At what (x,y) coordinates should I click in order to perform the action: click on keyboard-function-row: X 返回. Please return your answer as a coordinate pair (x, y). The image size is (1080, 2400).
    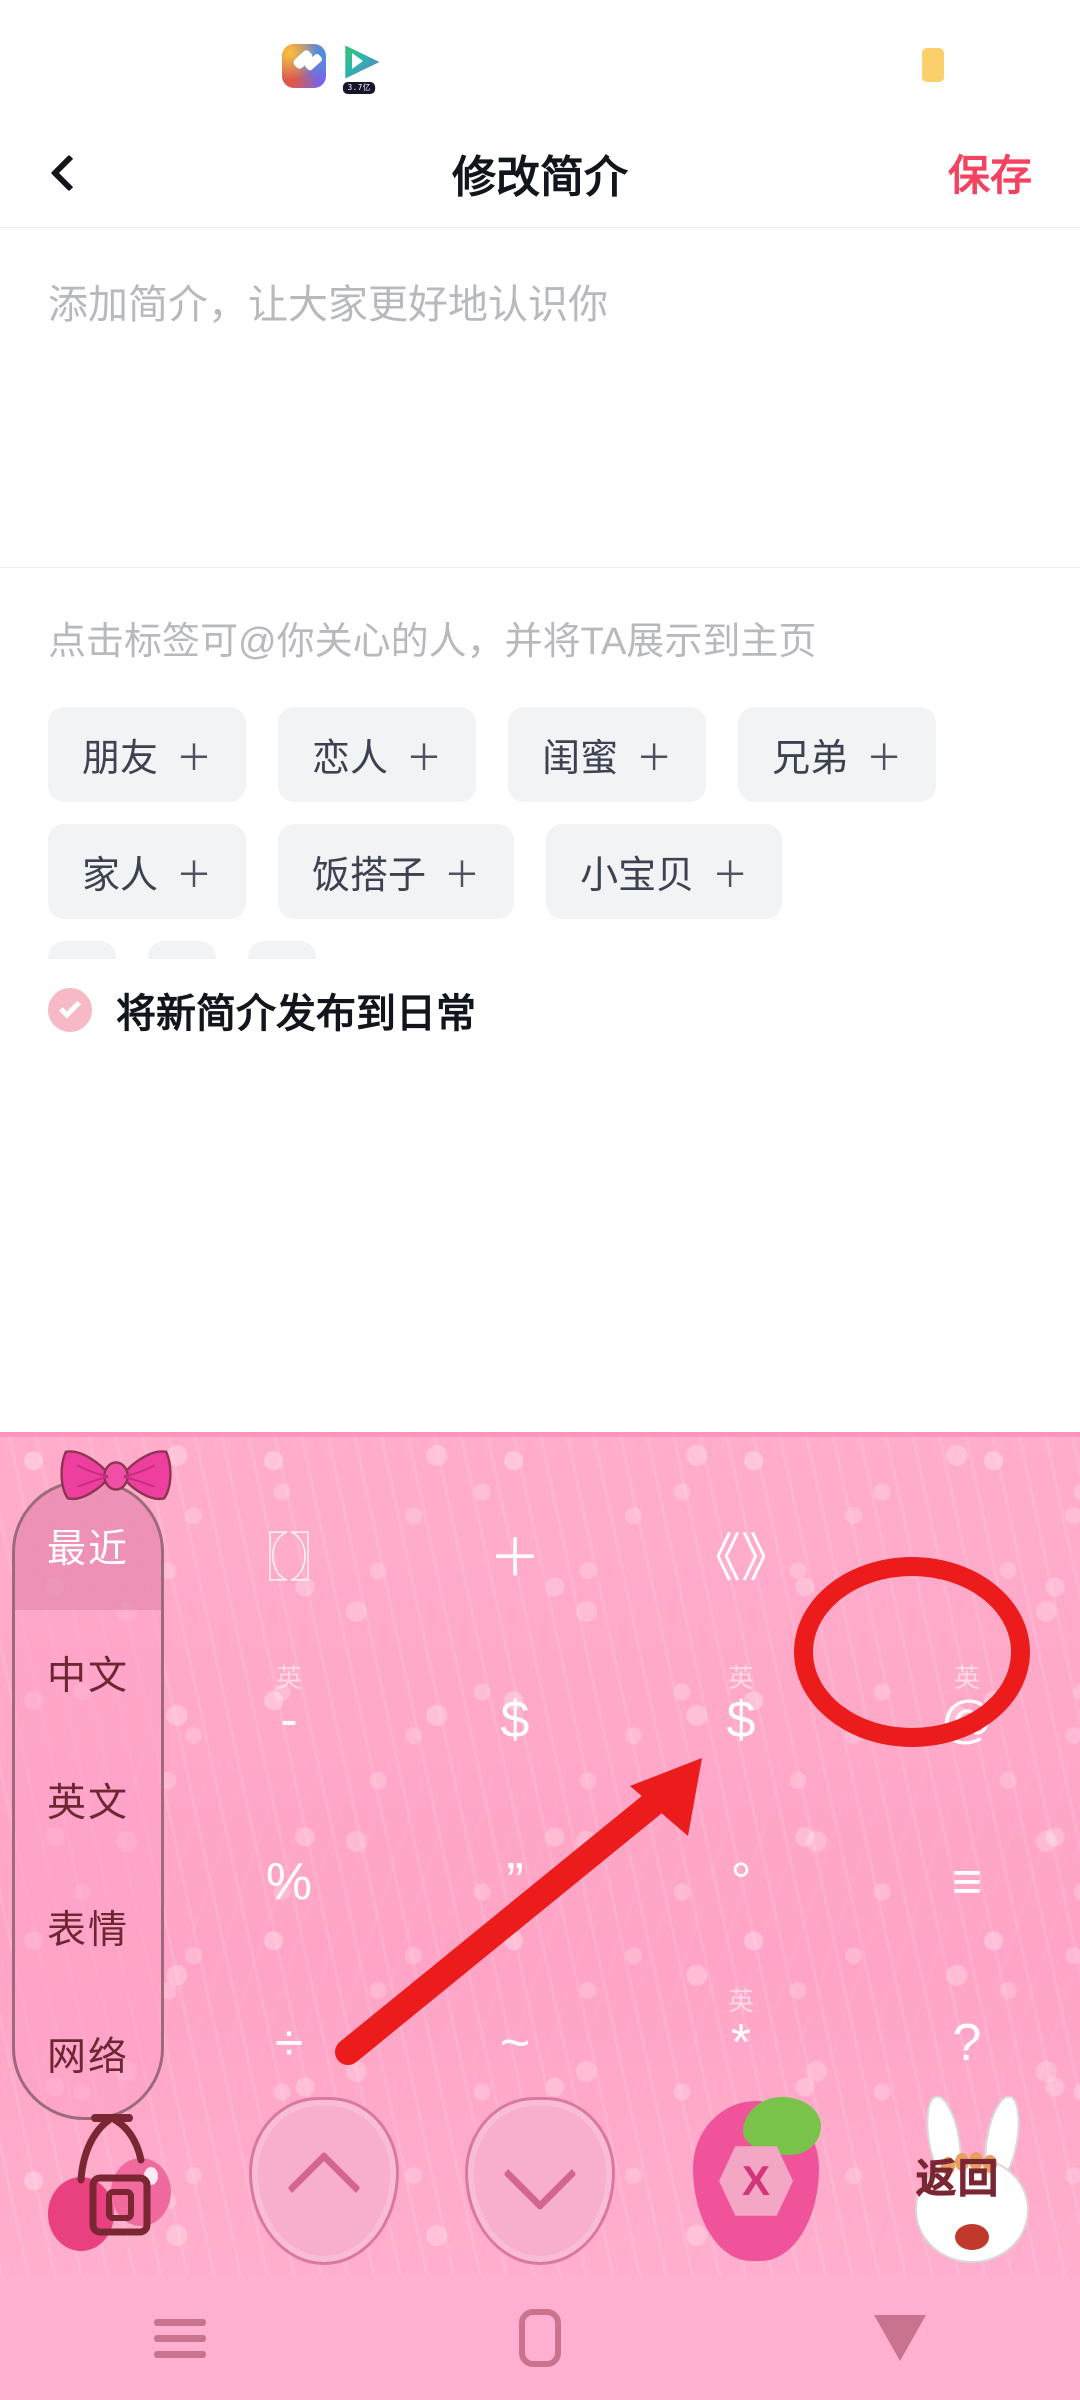
    Looking at the image, I should click on (540, 2181).